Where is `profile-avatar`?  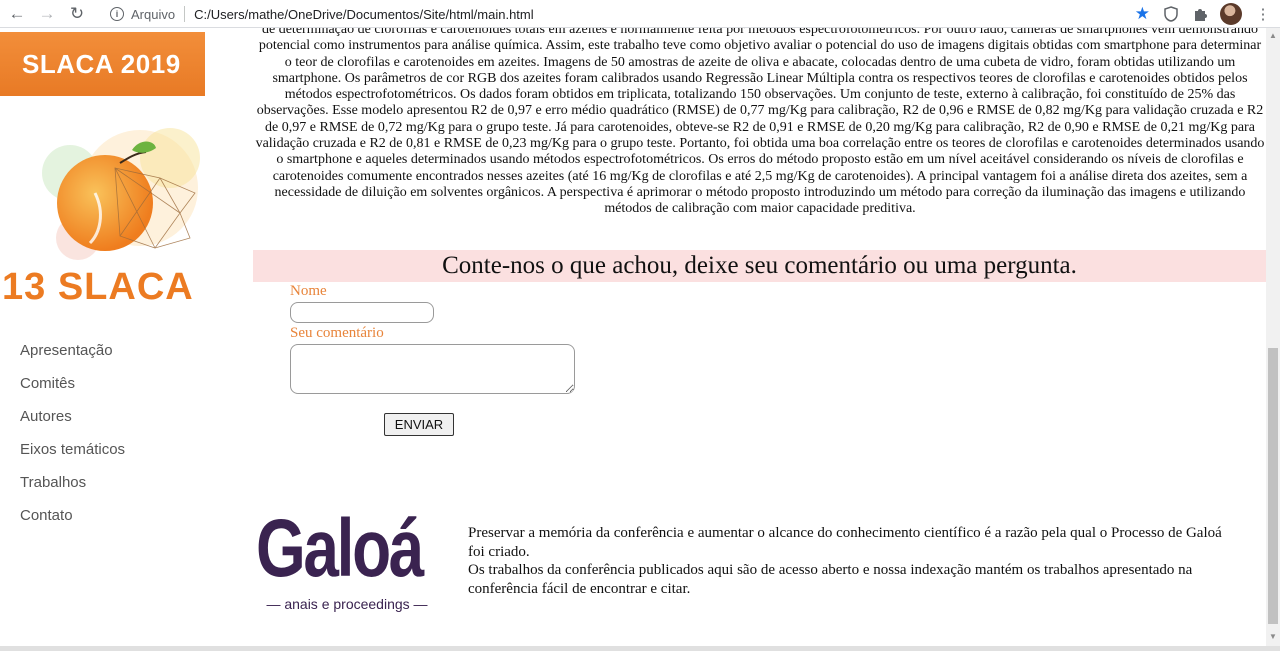
profile-avatar is located at coordinates (1231, 14).